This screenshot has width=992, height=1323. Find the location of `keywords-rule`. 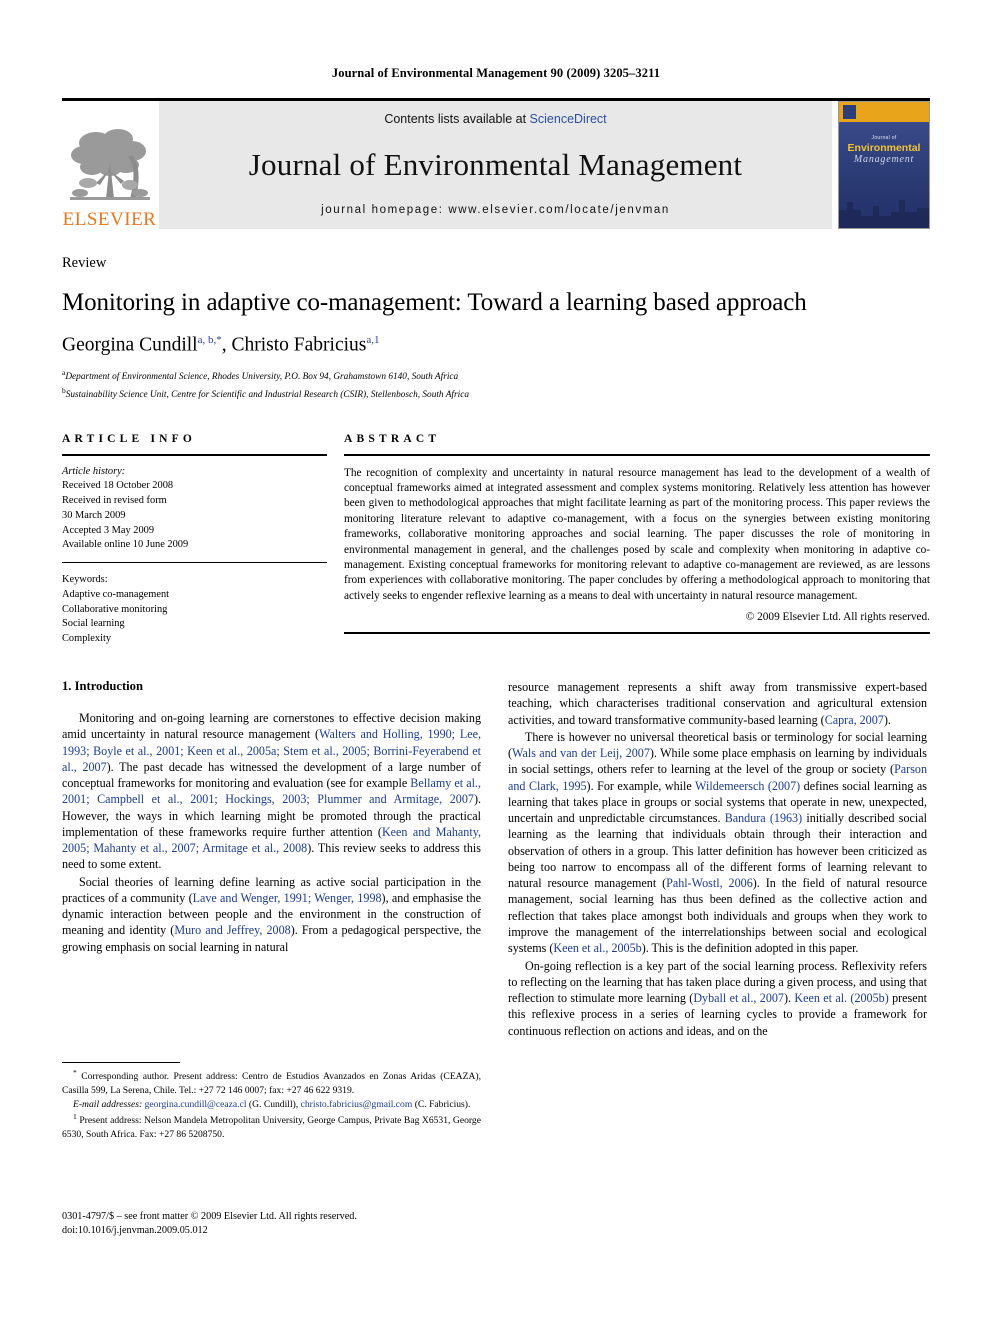

keywords-rule is located at coordinates (194, 563).